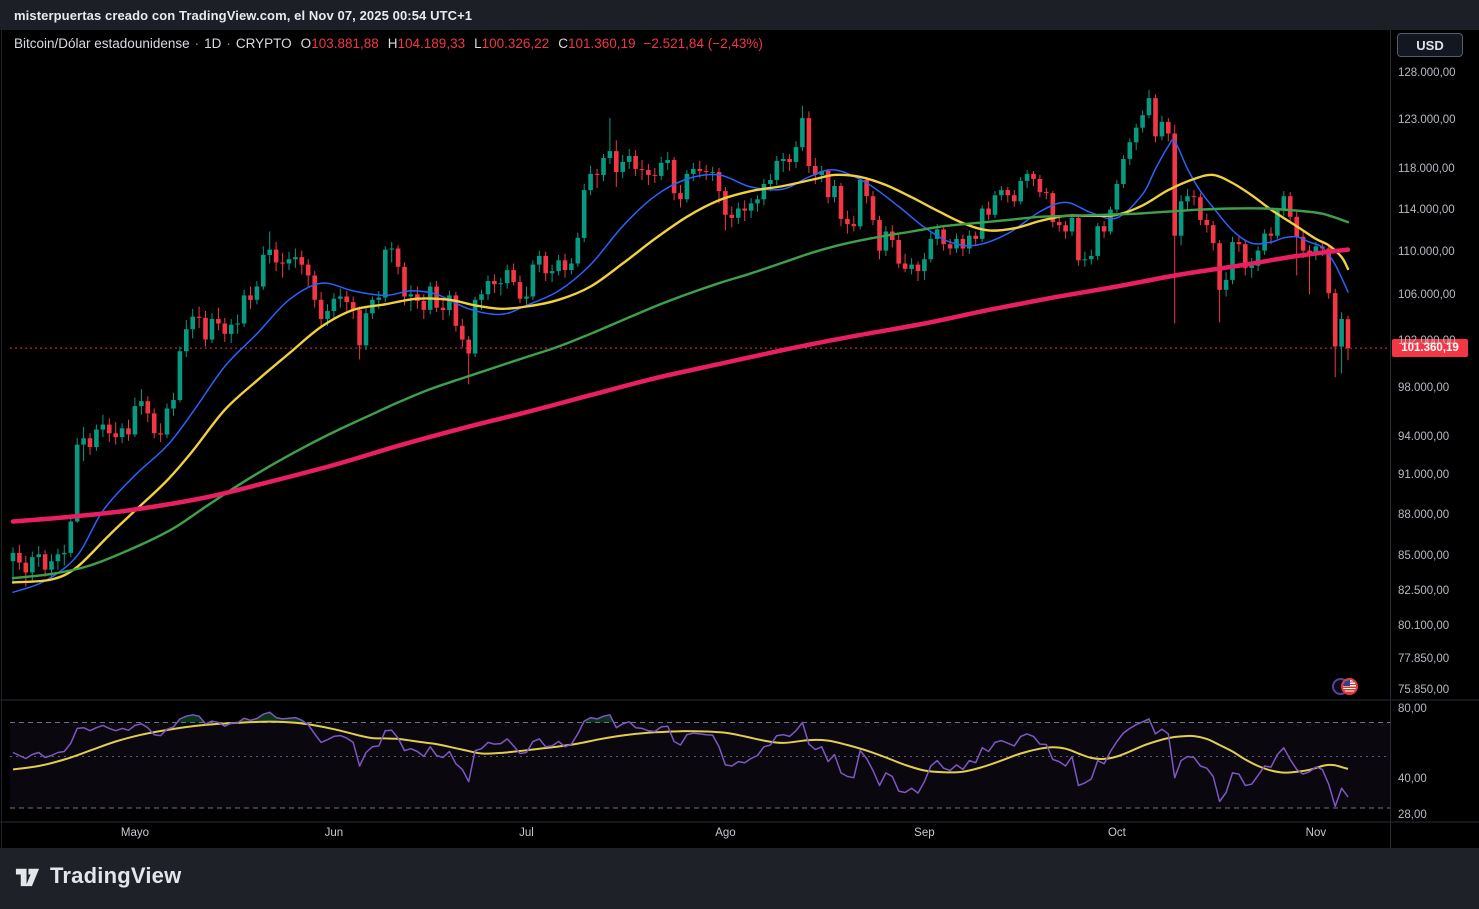 Image resolution: width=1479 pixels, height=909 pixels. What do you see at coordinates (1430, 45) in the screenshot?
I see `currency-toggle-button: USD` at bounding box center [1430, 45].